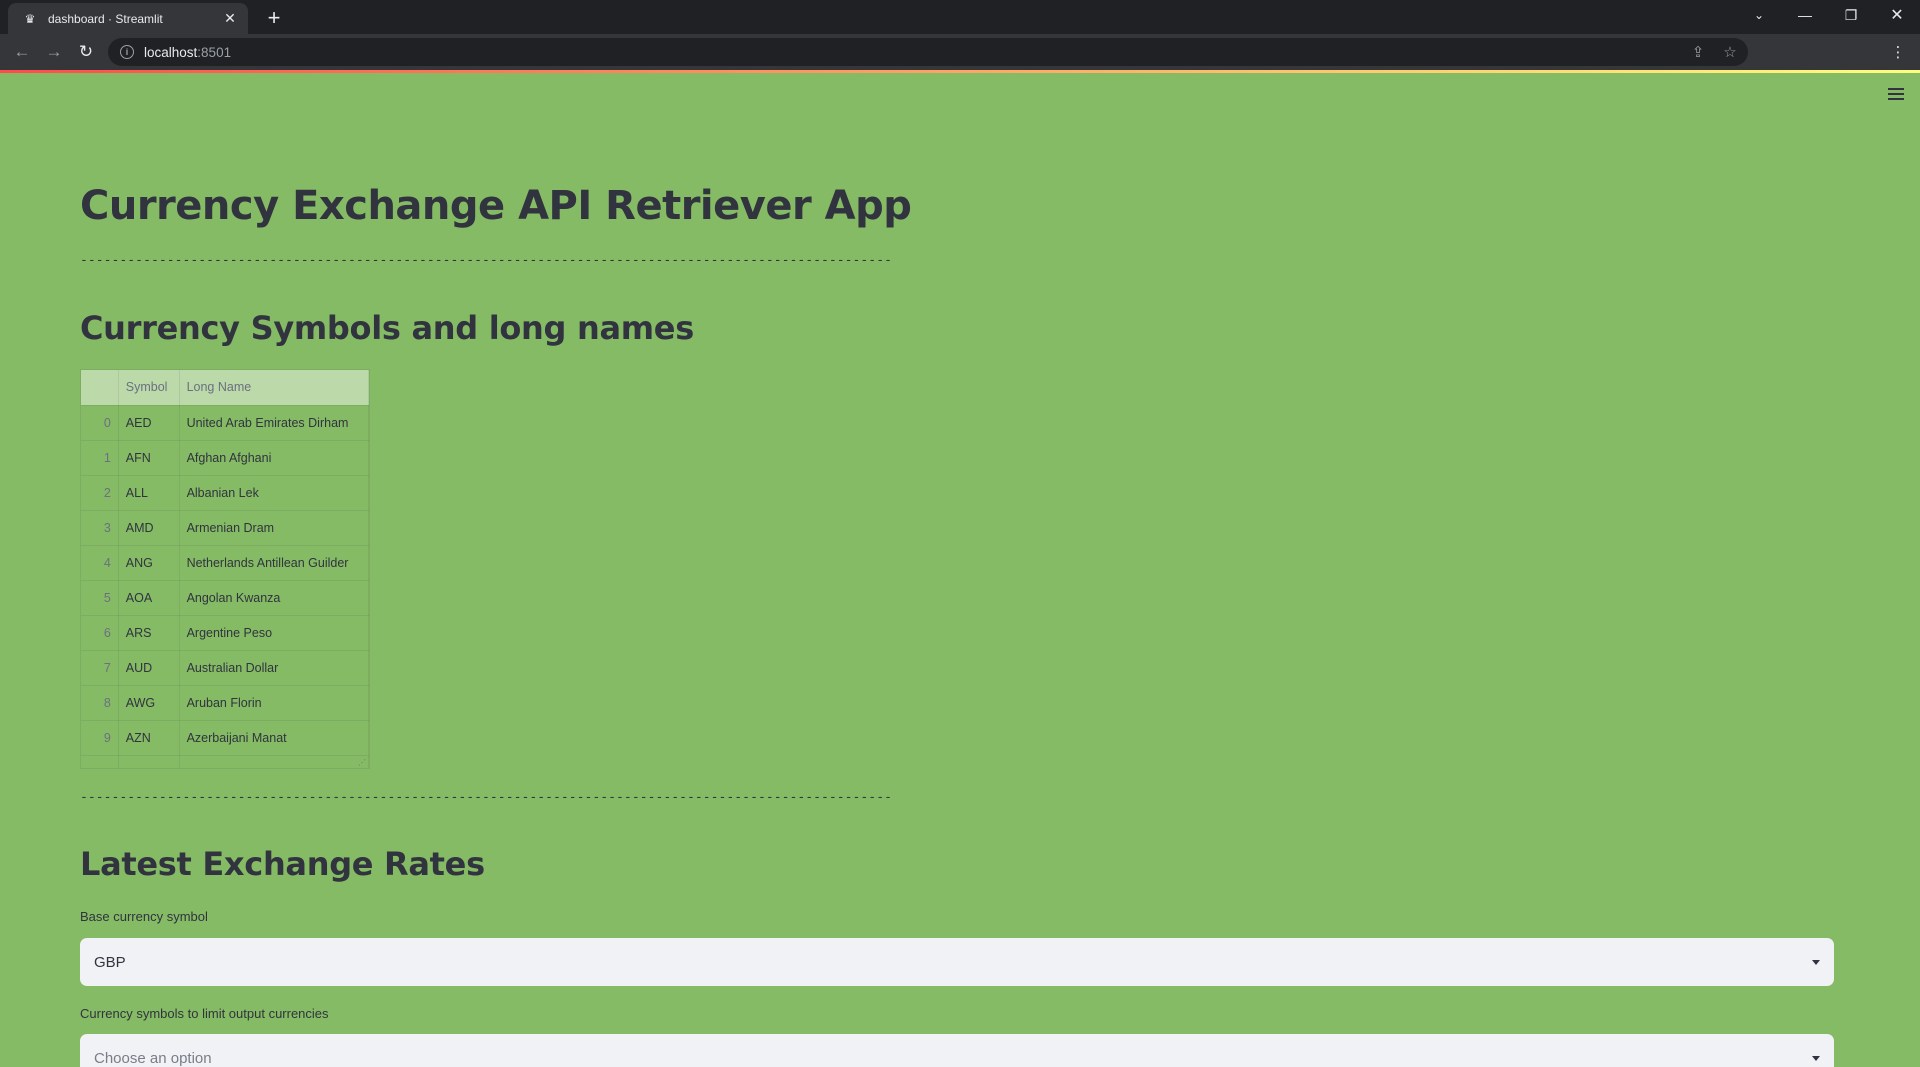  What do you see at coordinates (957, 962) in the screenshot?
I see `base-currency-select: GBP` at bounding box center [957, 962].